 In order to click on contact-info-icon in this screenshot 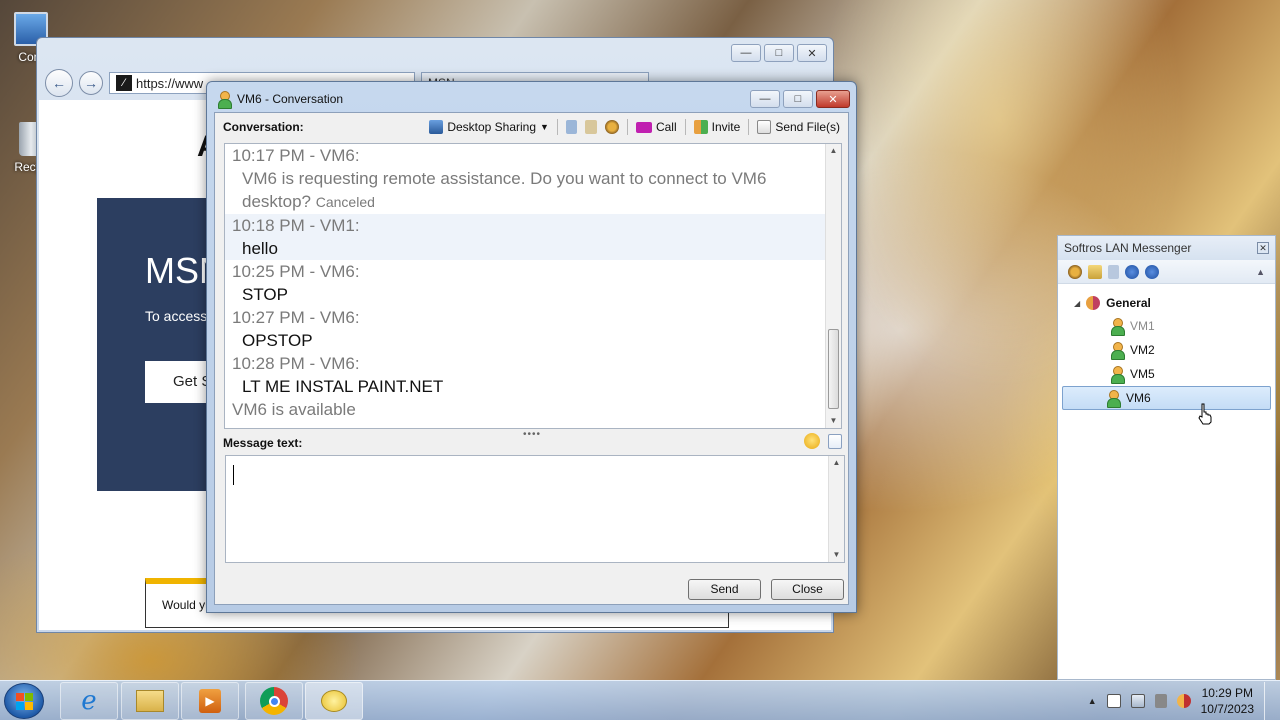, I will do `click(590, 127)`.